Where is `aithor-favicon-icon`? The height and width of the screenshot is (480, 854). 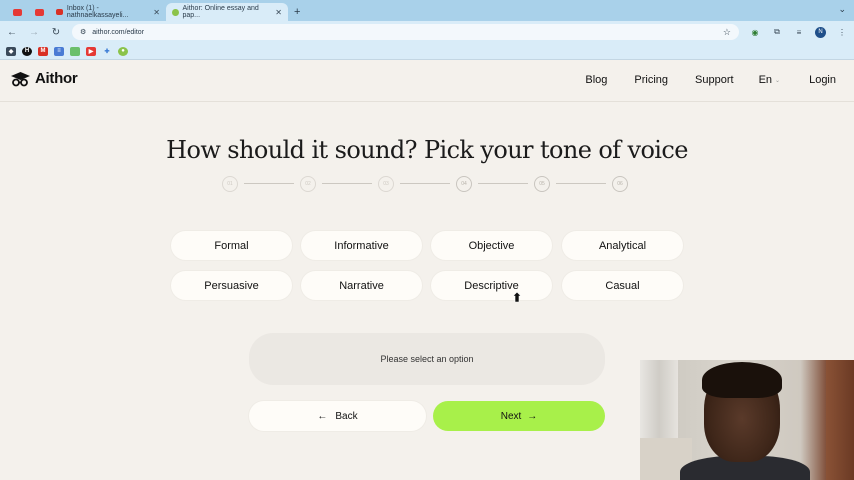
aithor-favicon-icon is located at coordinates (175, 12).